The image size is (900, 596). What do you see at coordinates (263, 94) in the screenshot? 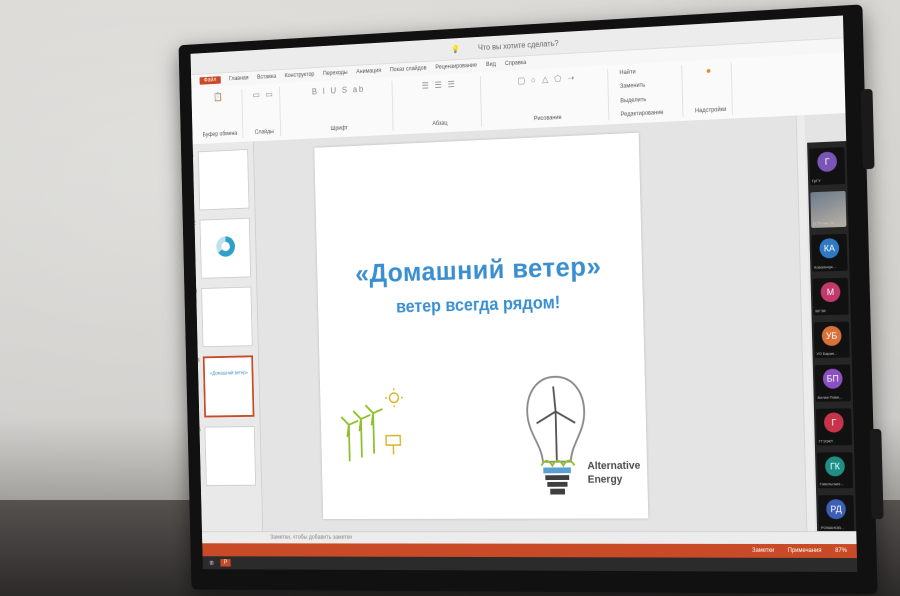
I see `new-slide-icon: ▭ ▭` at bounding box center [263, 94].